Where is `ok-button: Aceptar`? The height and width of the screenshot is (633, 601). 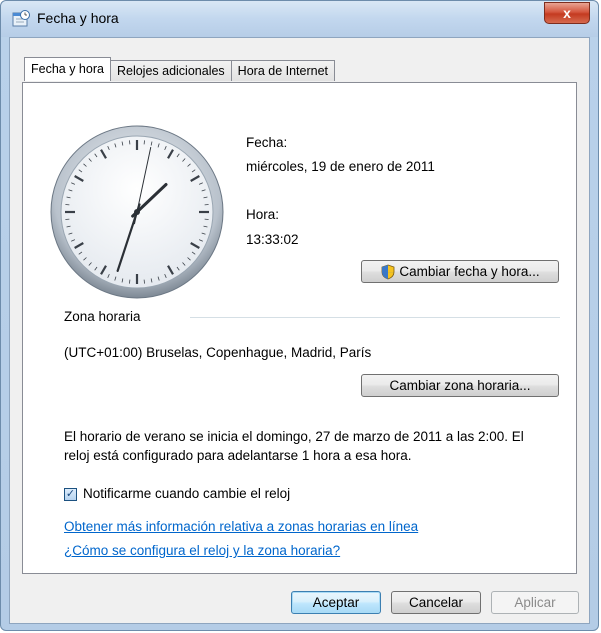 ok-button: Aceptar is located at coordinates (336, 602).